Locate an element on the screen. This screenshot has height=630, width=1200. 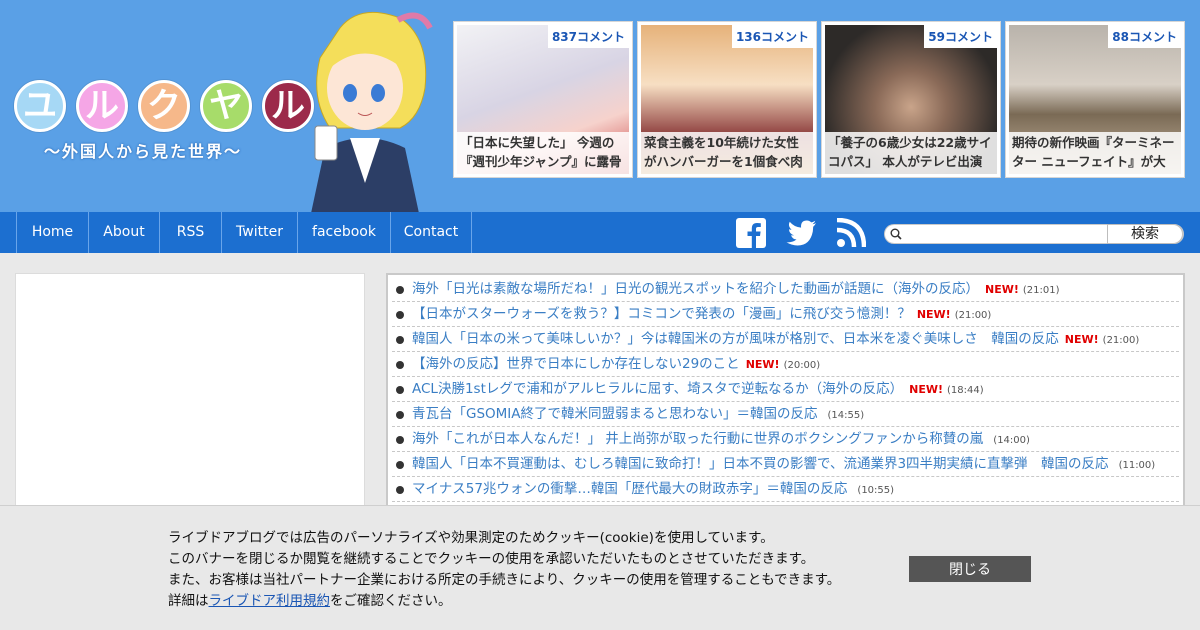
feed-time: (18:44) is located at coordinates (965, 390).